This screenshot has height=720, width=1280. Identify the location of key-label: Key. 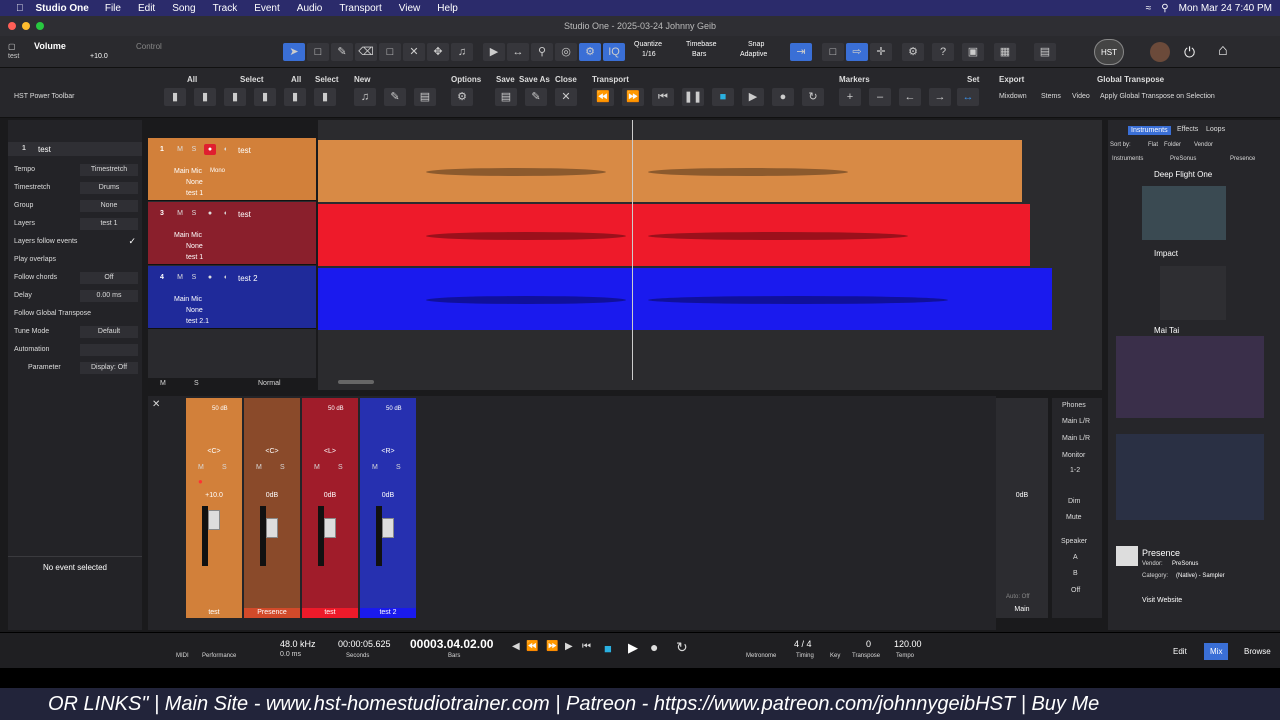
(835, 656).